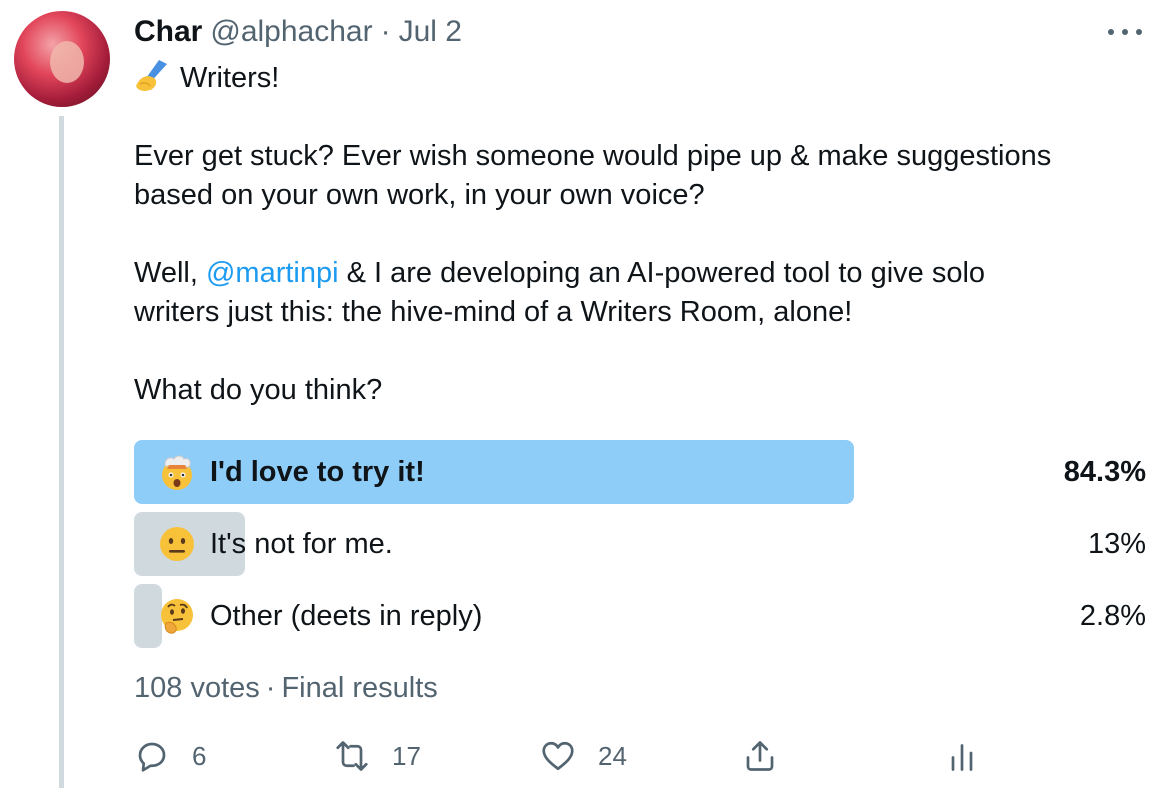 The image size is (1174, 788). I want to click on poll-option-label: It's not for me., so click(301, 543).